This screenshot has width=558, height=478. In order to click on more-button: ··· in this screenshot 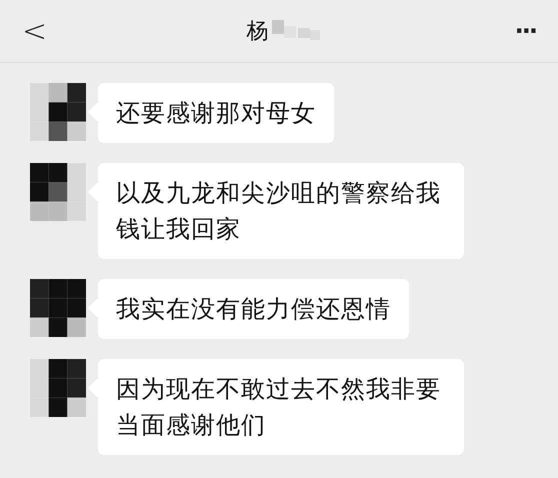, I will do `click(525, 31)`.